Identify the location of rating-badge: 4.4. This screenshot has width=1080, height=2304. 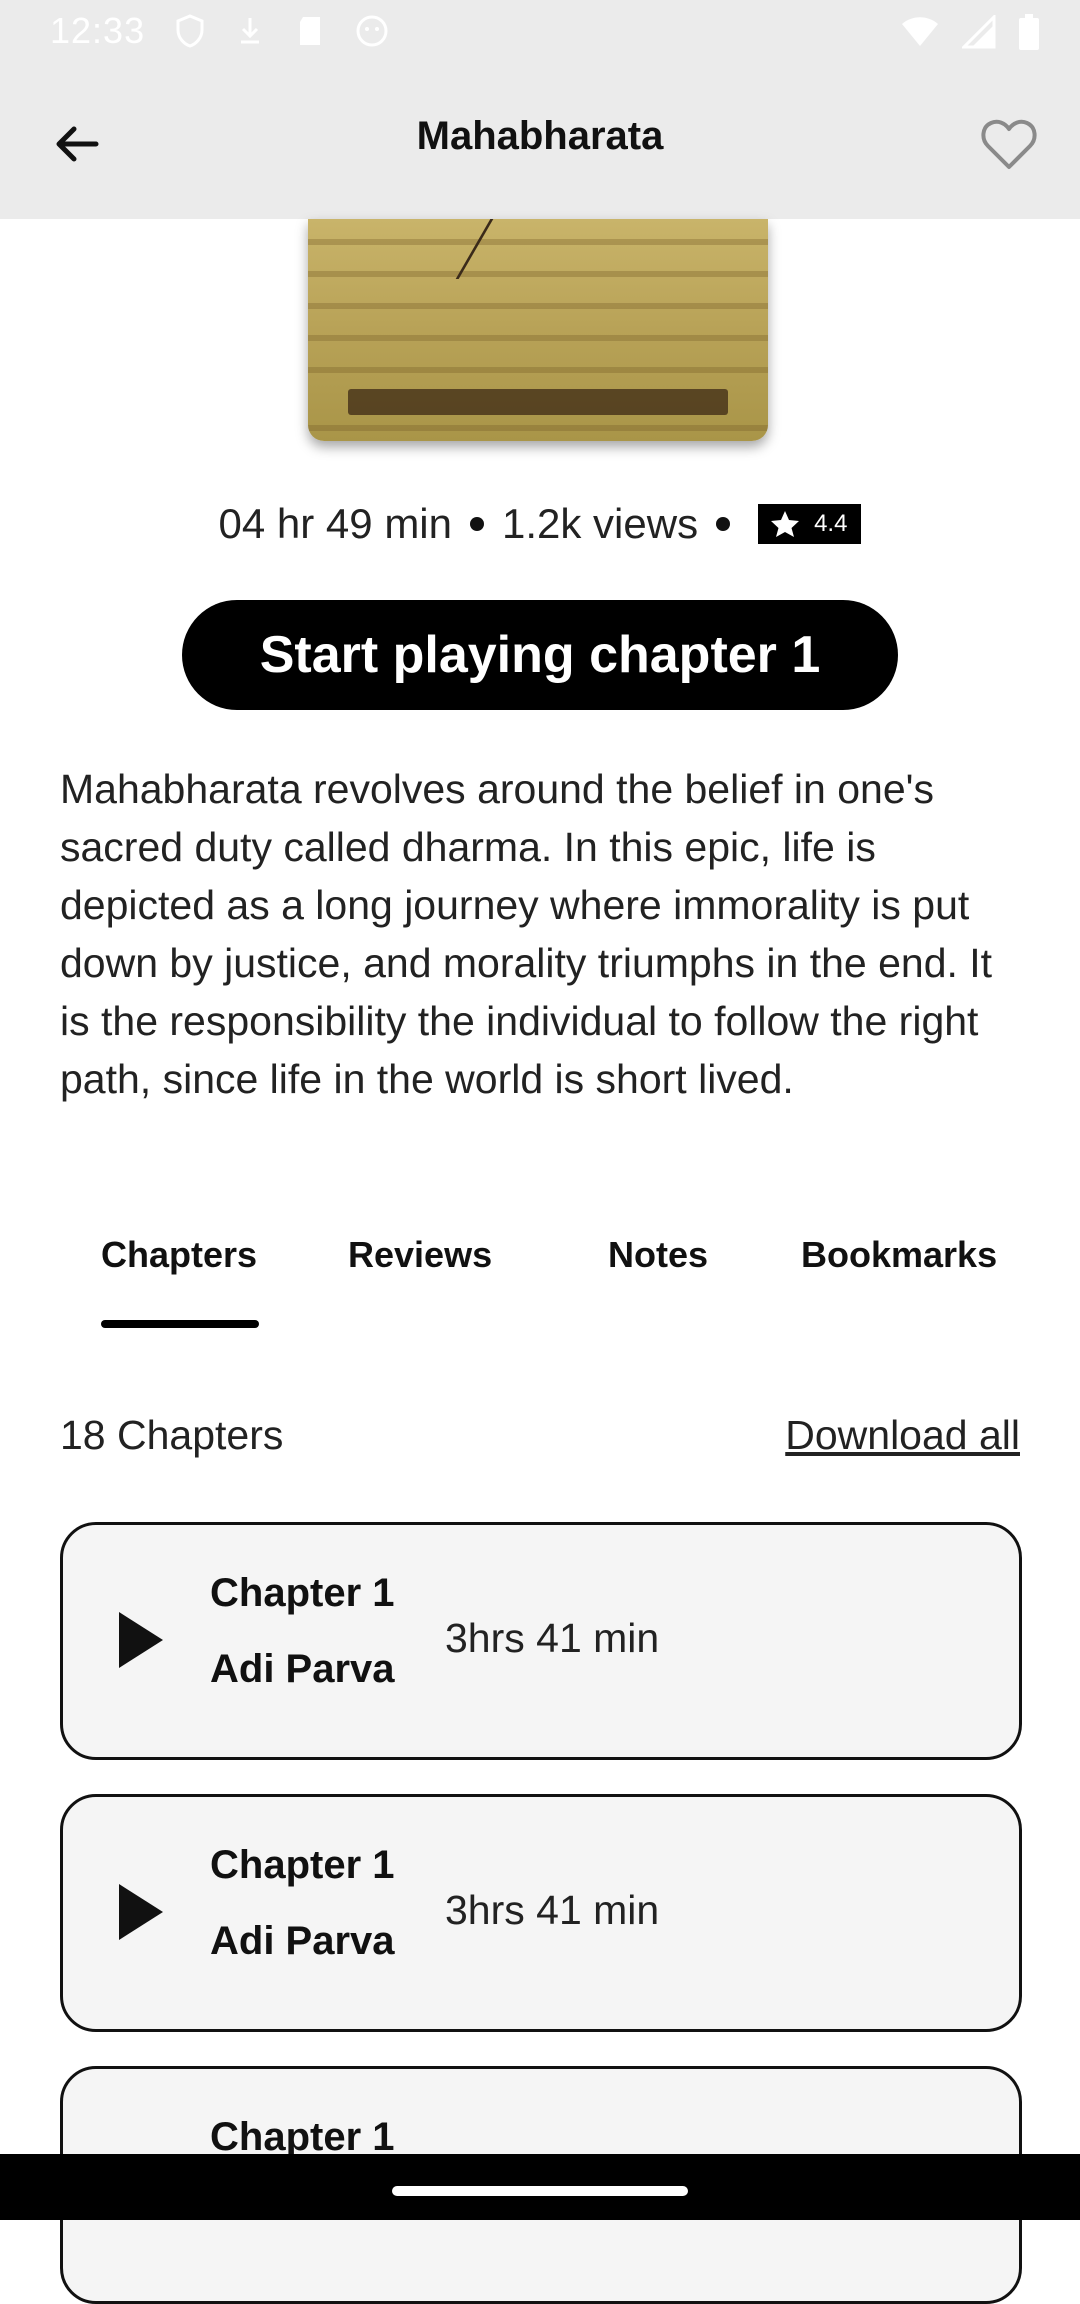
(810, 524).